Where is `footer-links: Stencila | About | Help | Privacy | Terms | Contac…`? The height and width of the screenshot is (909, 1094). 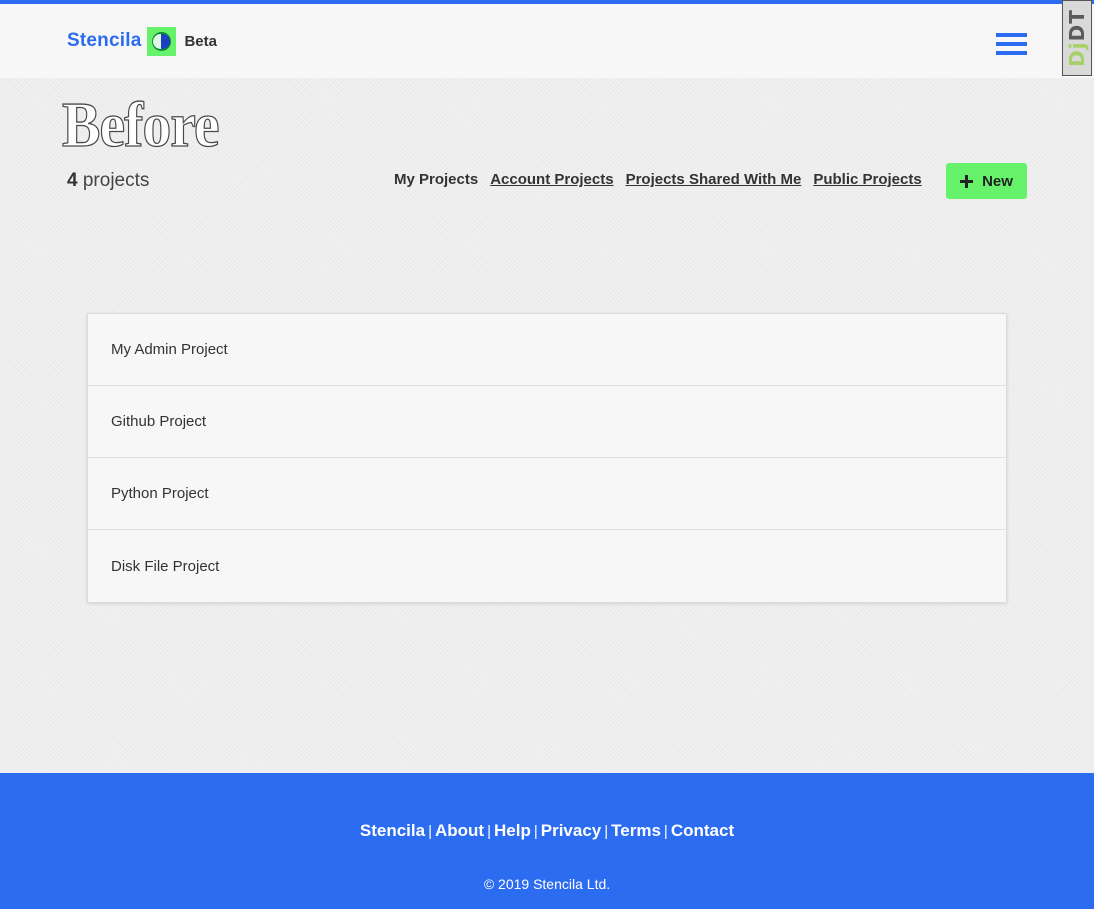
footer-links: Stencila | About | Help | Privacy | Terms | Contac… is located at coordinates (547, 831).